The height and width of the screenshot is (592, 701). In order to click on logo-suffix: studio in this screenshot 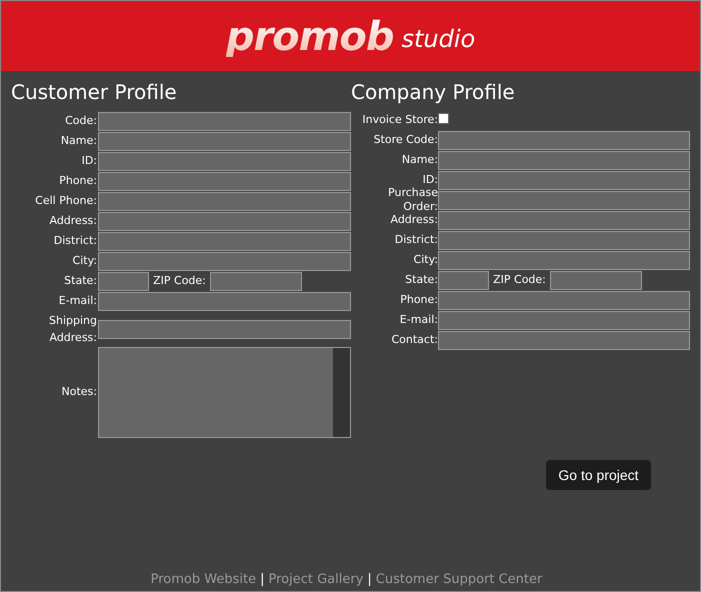, I will do `click(438, 39)`.